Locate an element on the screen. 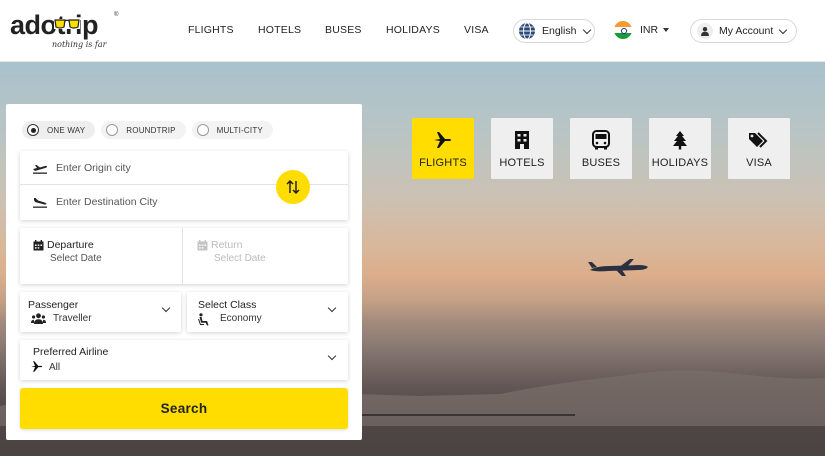  passenger-selector: Passenger Traveller is located at coordinates (100, 312).